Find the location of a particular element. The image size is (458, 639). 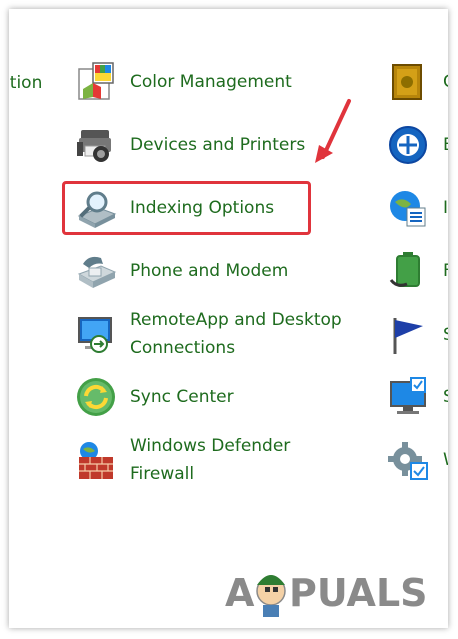

security-maintenance-icon is located at coordinates (408, 335).